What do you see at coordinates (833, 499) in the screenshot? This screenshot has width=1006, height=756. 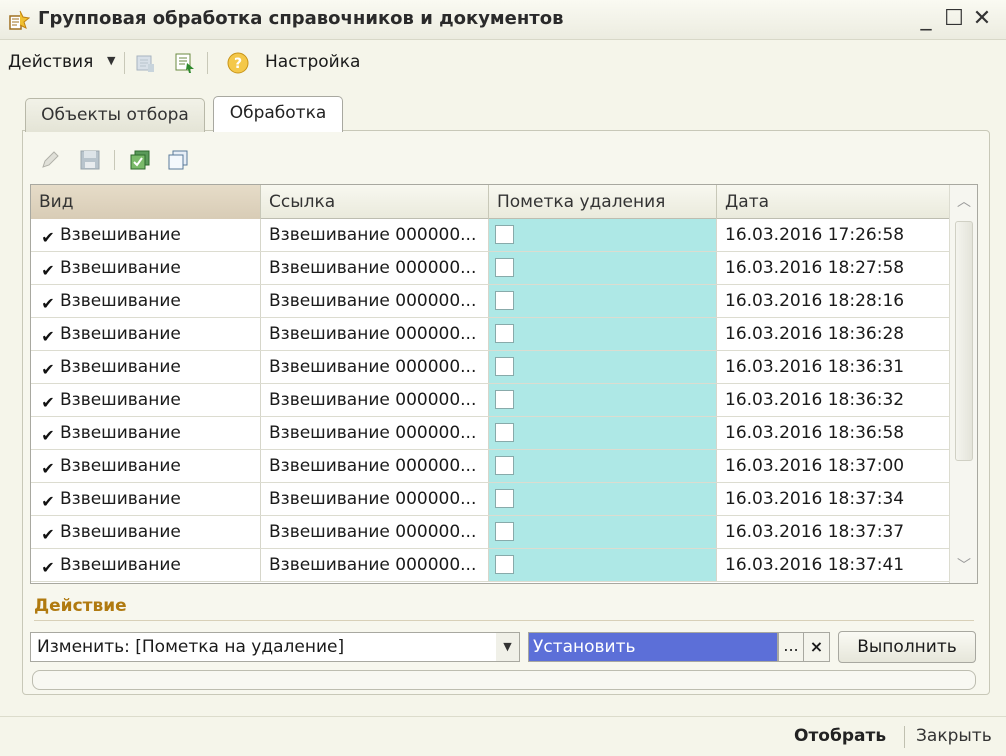 I see `cell-date: 16.03.2016 18:37:34` at bounding box center [833, 499].